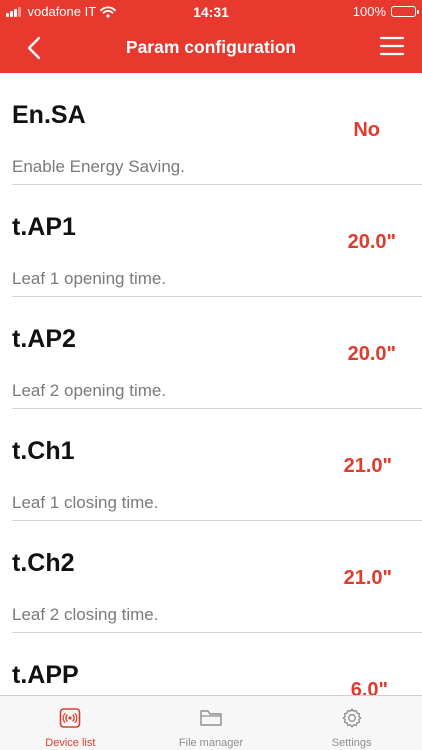  Describe the element at coordinates (85, 614) in the screenshot. I see `param-description: Leaf 2 closing time.` at that location.